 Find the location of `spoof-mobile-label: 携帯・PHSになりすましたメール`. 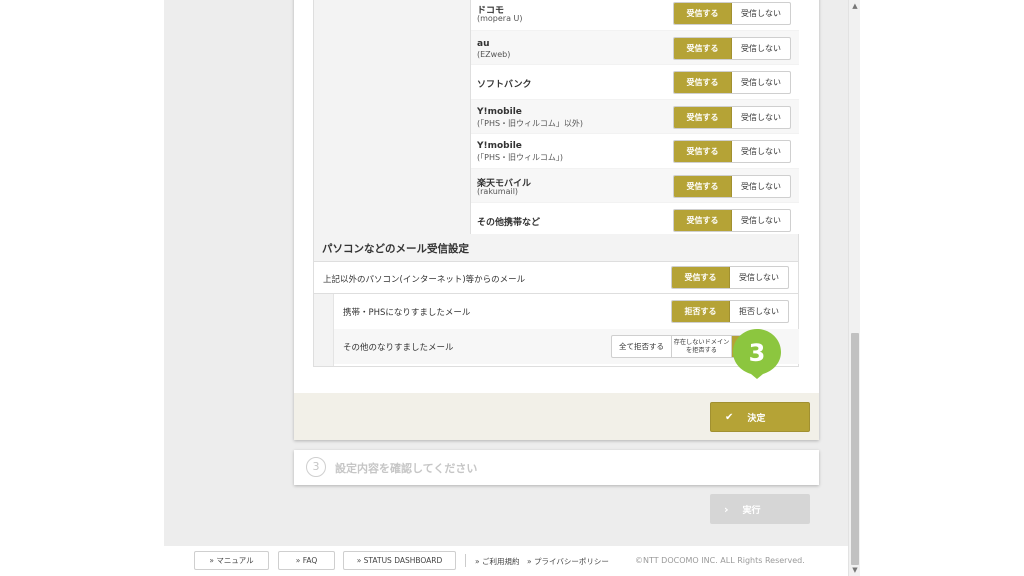

spoof-mobile-label: 携帯・PHSになりすましたメール is located at coordinates (407, 313).